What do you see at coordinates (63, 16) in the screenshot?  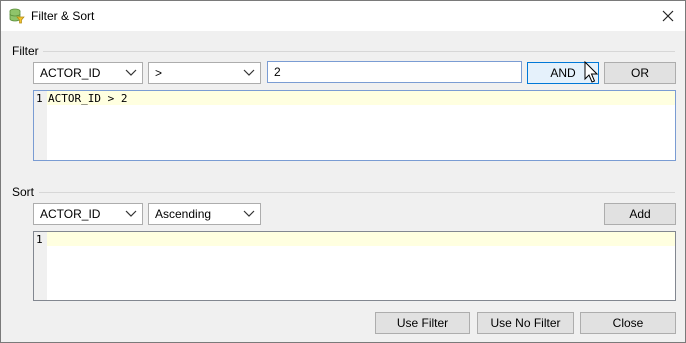 I see `window-title: Filter & Sort` at bounding box center [63, 16].